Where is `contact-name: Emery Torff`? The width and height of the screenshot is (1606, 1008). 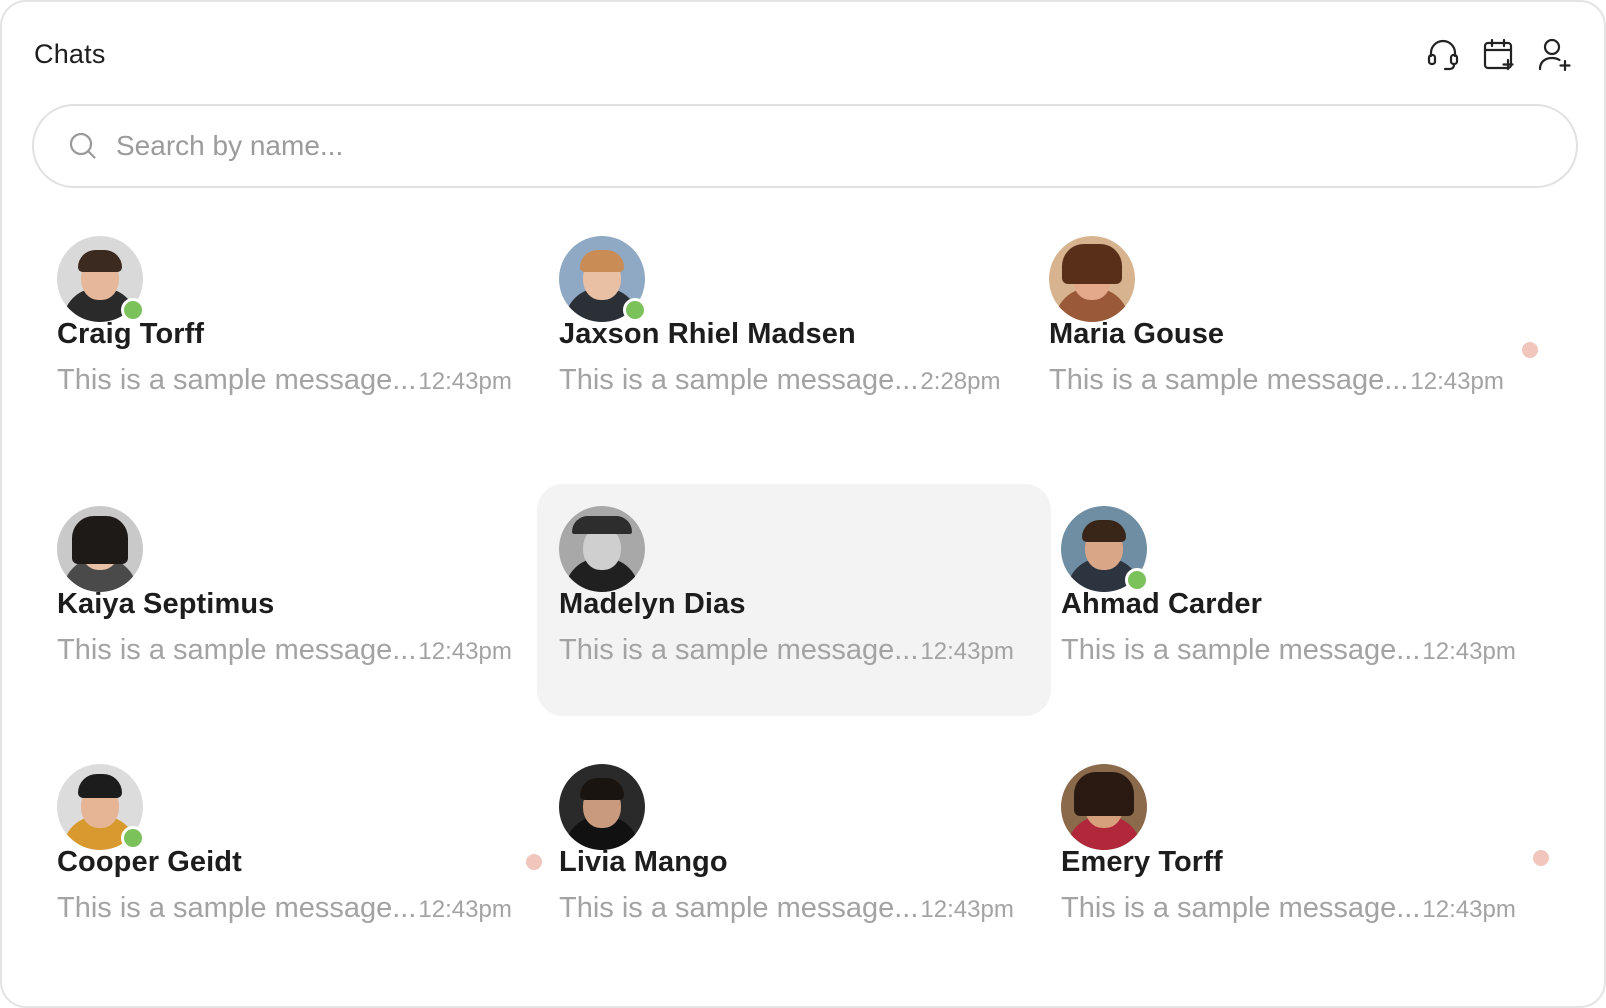 contact-name: Emery Torff is located at coordinates (1142, 862).